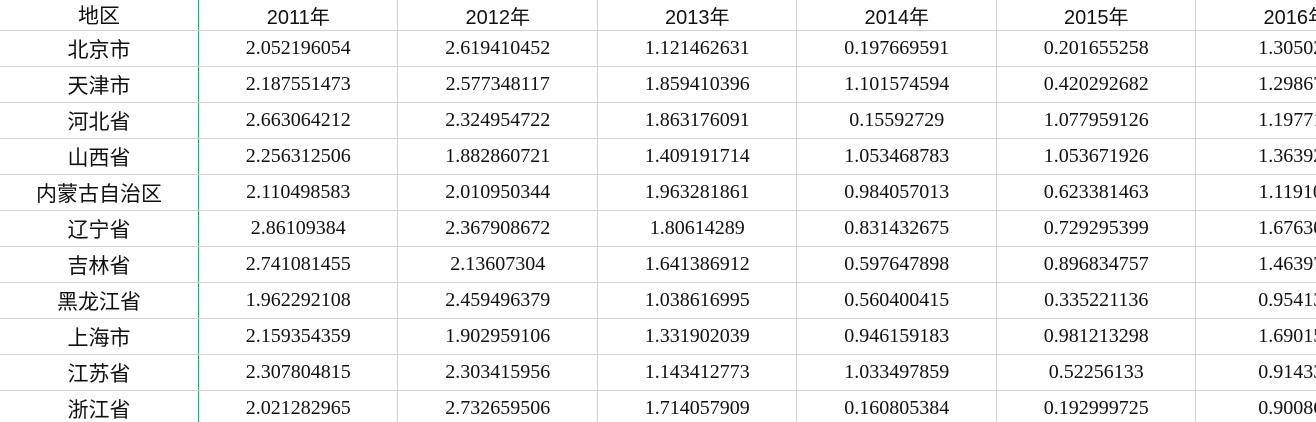 This screenshot has width=1316, height=422. What do you see at coordinates (99, 264) in the screenshot?
I see `region-cell: 吉林省` at bounding box center [99, 264].